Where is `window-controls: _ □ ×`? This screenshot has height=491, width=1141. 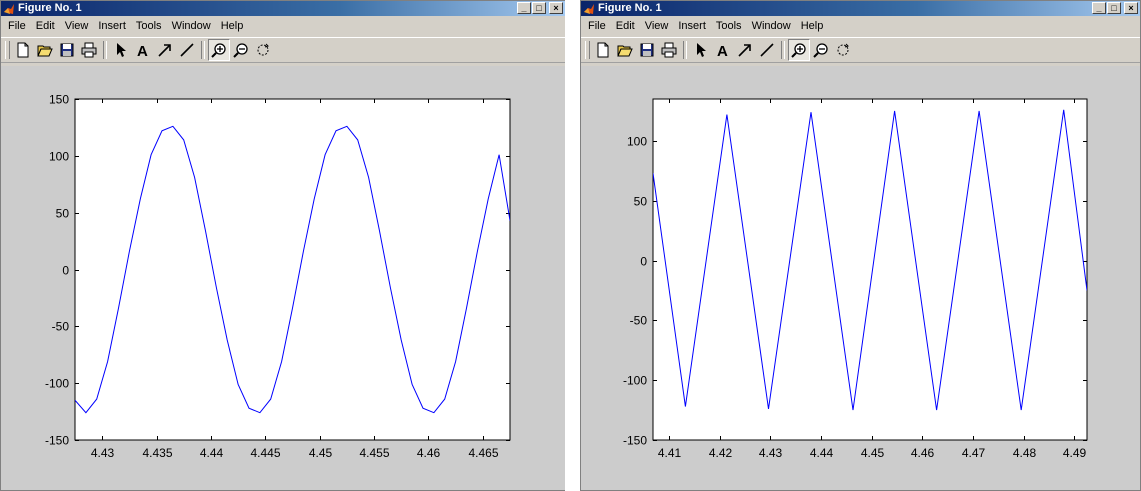 window-controls: _ □ × is located at coordinates (1115, 8).